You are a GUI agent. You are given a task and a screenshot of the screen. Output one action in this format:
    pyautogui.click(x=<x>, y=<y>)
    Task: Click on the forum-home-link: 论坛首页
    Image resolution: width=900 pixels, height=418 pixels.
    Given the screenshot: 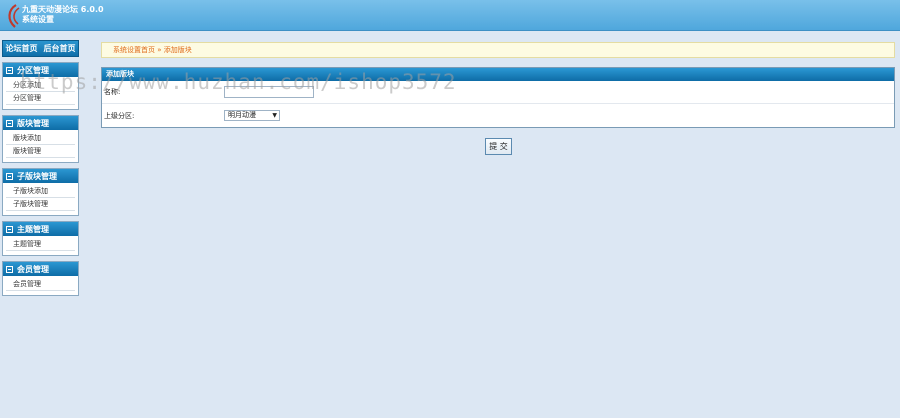 What is the action you would take?
    pyautogui.click(x=22, y=48)
    